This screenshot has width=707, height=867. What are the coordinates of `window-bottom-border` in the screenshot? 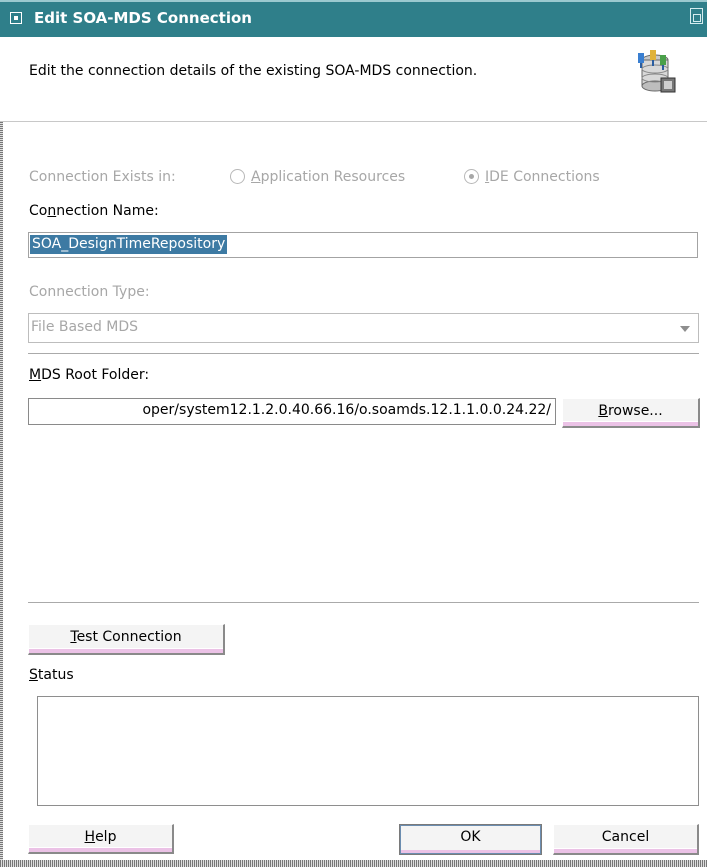 It's located at (353, 863).